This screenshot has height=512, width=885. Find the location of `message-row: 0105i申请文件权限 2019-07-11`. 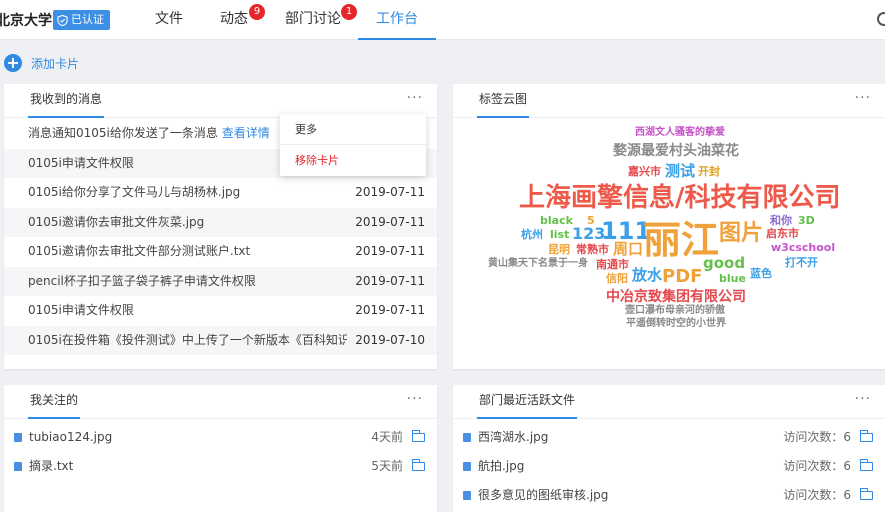

message-row: 0105i申请文件权限 2019-07-11 is located at coordinates (220, 311).